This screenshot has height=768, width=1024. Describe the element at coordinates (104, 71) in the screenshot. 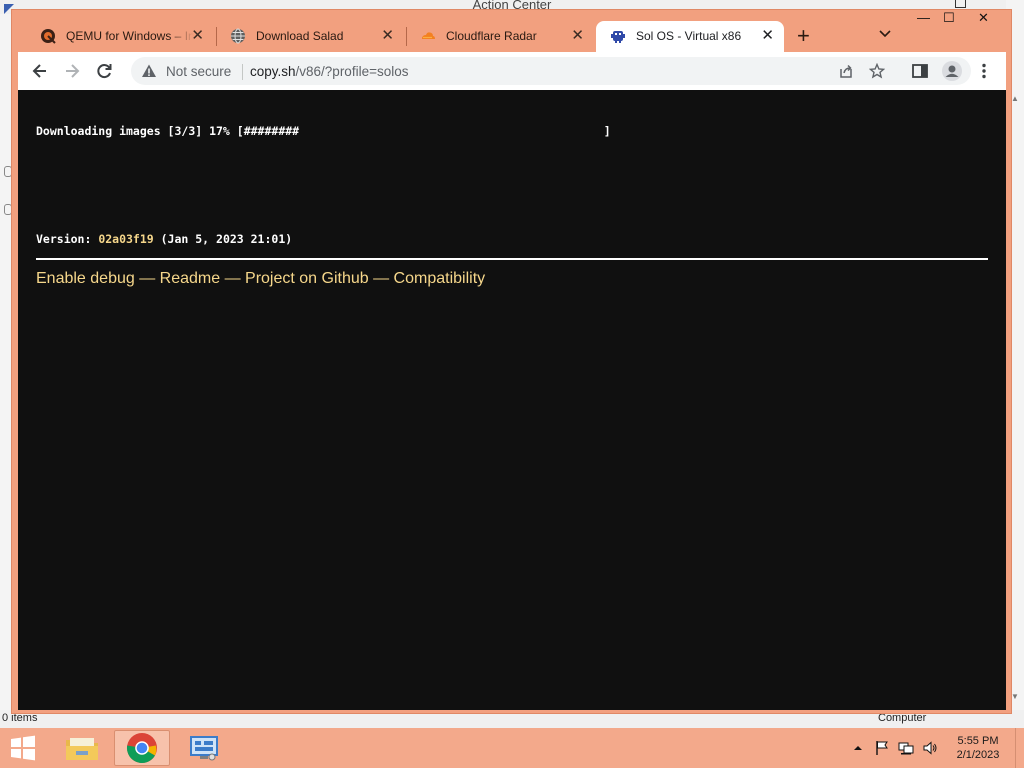

I see `reload-icon` at that location.